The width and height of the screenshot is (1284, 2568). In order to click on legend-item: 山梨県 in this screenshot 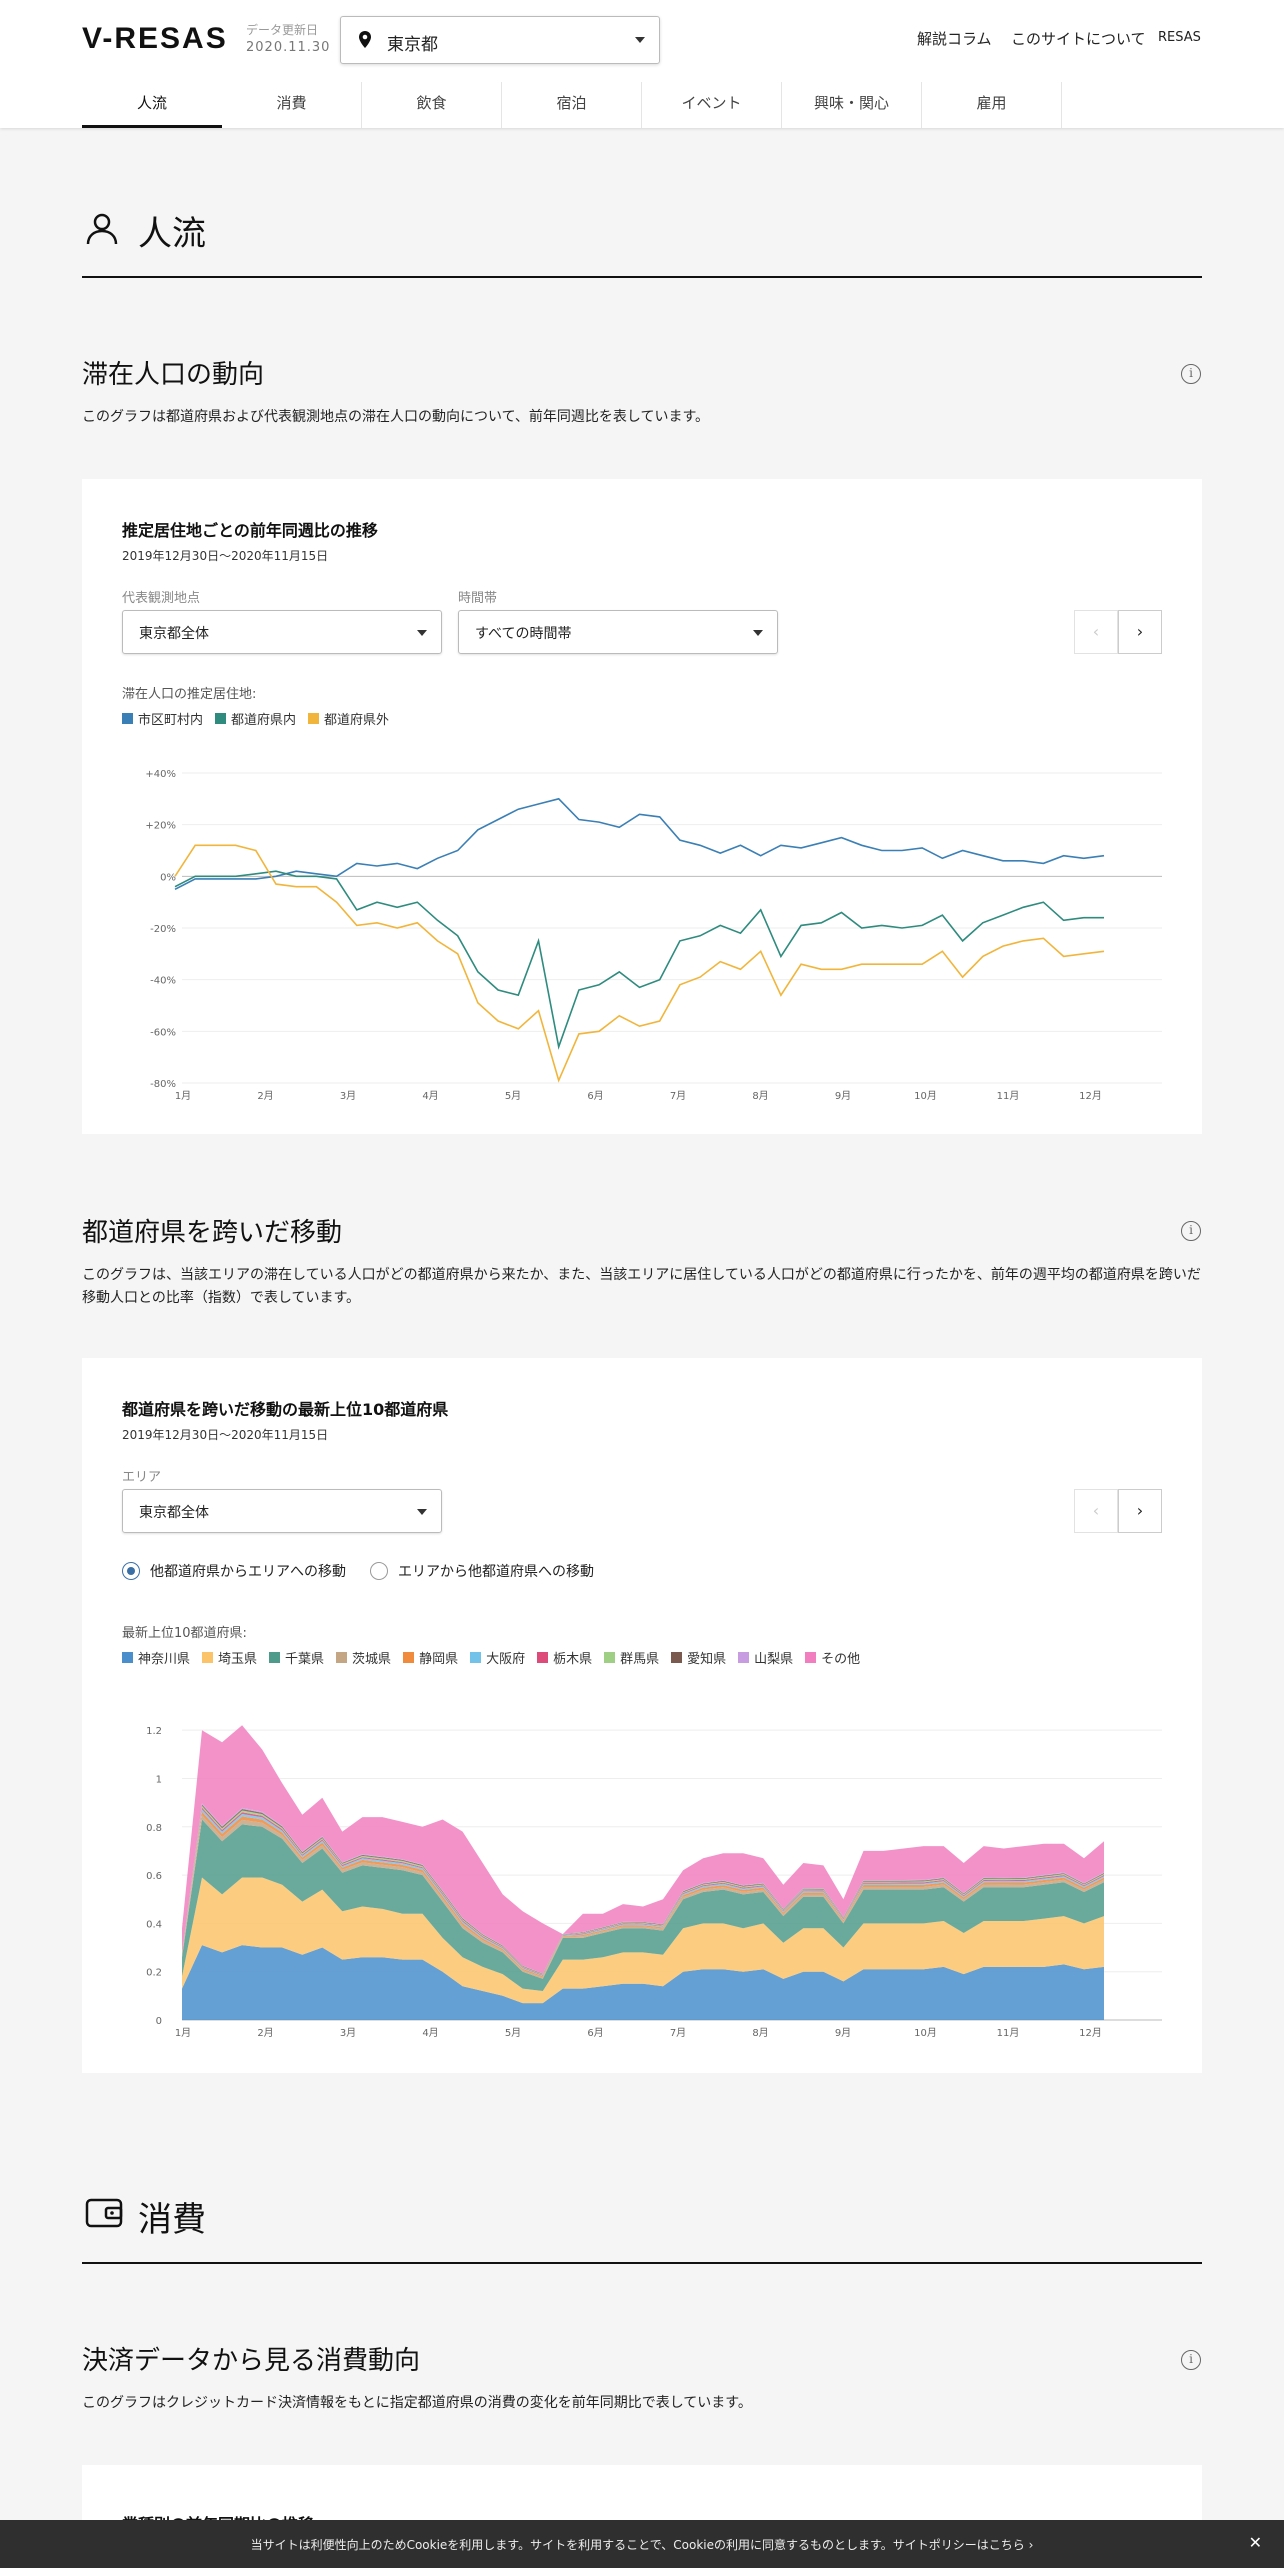, I will do `click(765, 1657)`.